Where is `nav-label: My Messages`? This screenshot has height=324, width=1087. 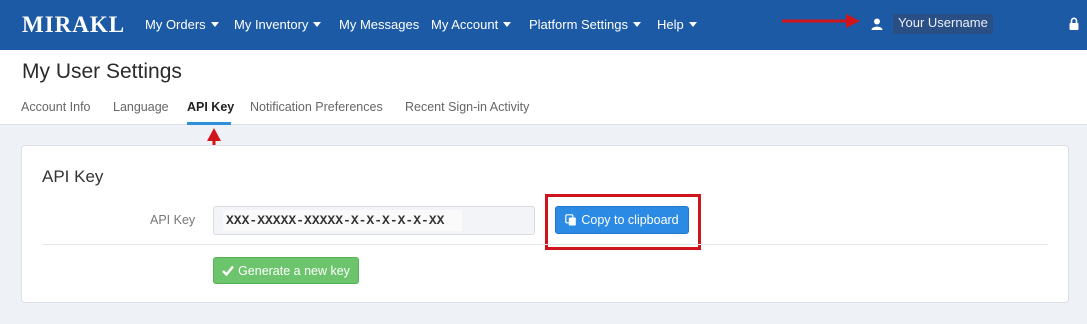
nav-label: My Messages is located at coordinates (379, 24).